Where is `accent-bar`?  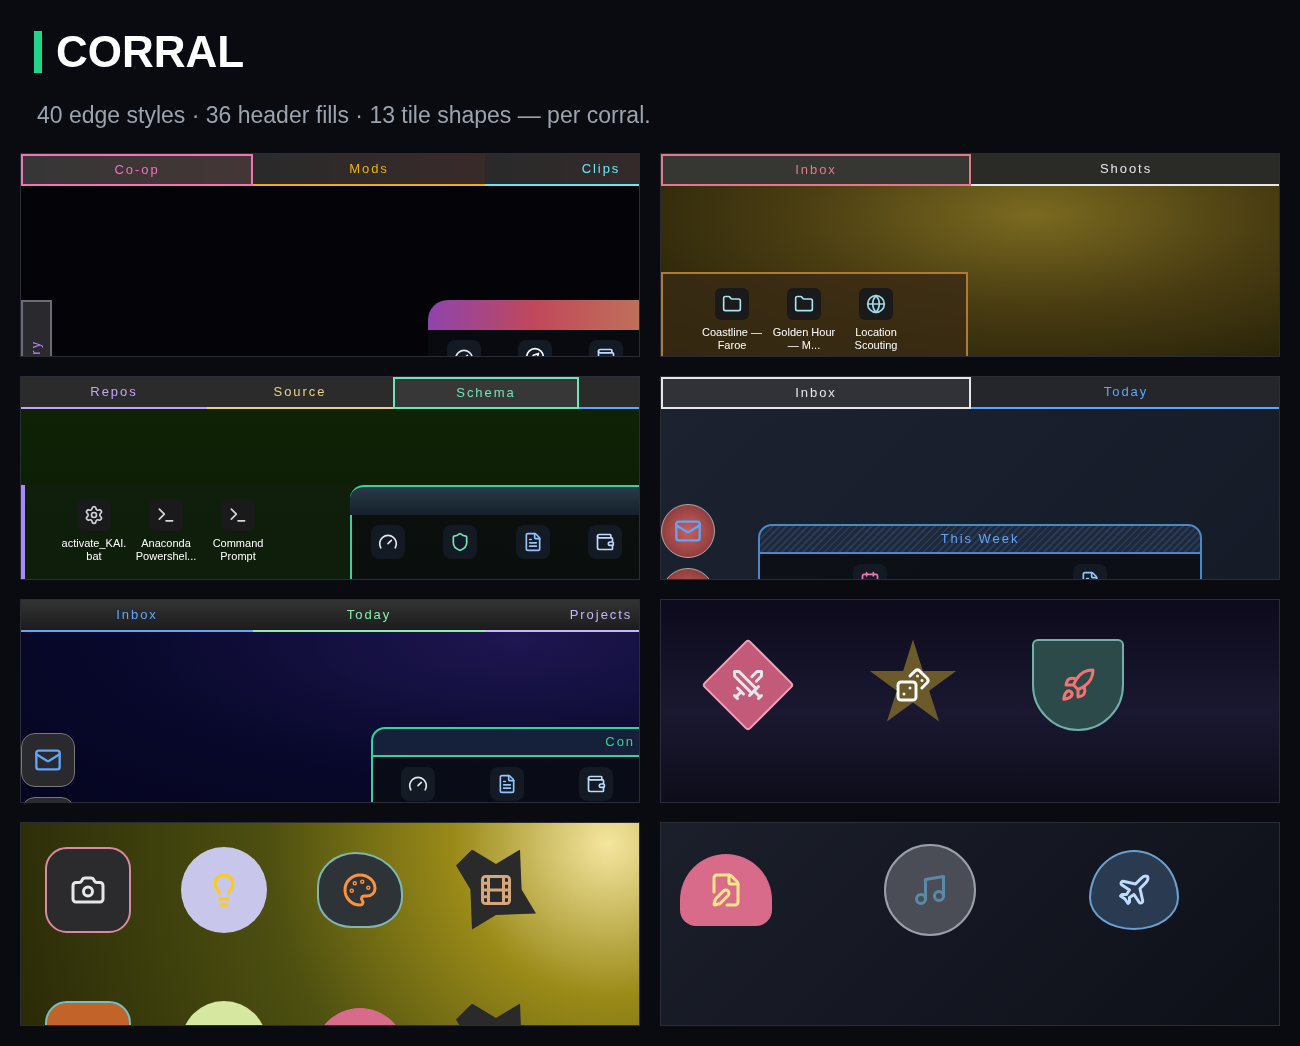 accent-bar is located at coordinates (38, 52).